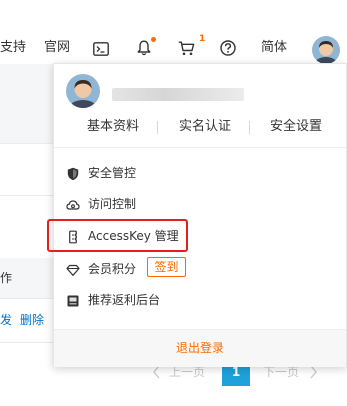 This screenshot has width=347, height=406. I want to click on logout-bar: 退出登录, so click(200, 348).